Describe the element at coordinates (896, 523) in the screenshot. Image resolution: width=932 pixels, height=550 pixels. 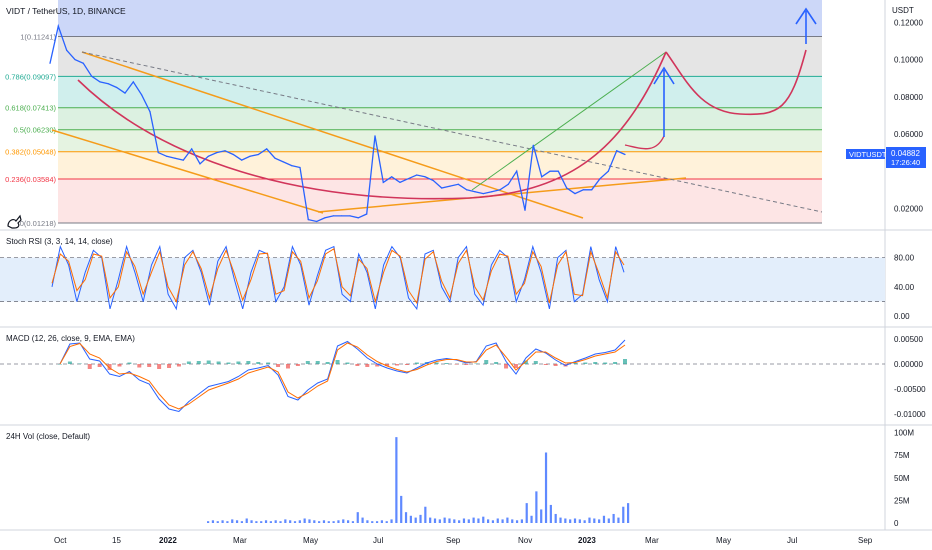
I see `volume-axis-tick: 0` at that location.